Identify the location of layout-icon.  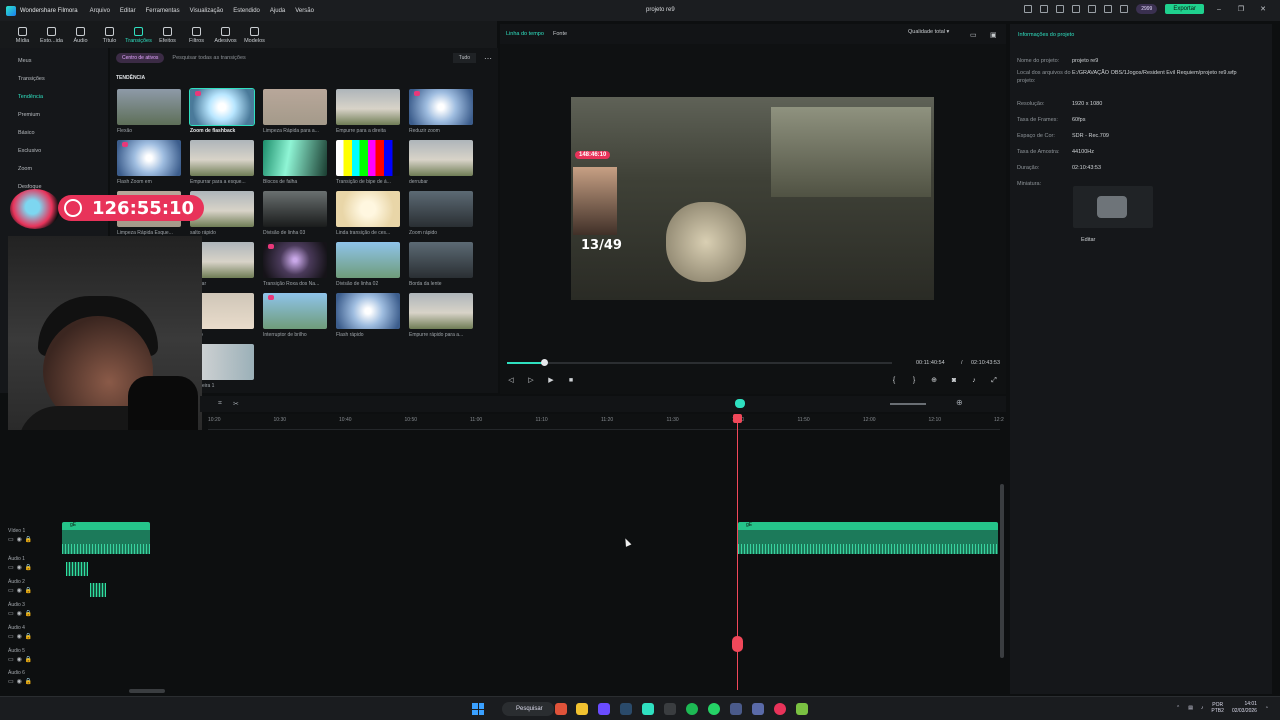
(1060, 9).